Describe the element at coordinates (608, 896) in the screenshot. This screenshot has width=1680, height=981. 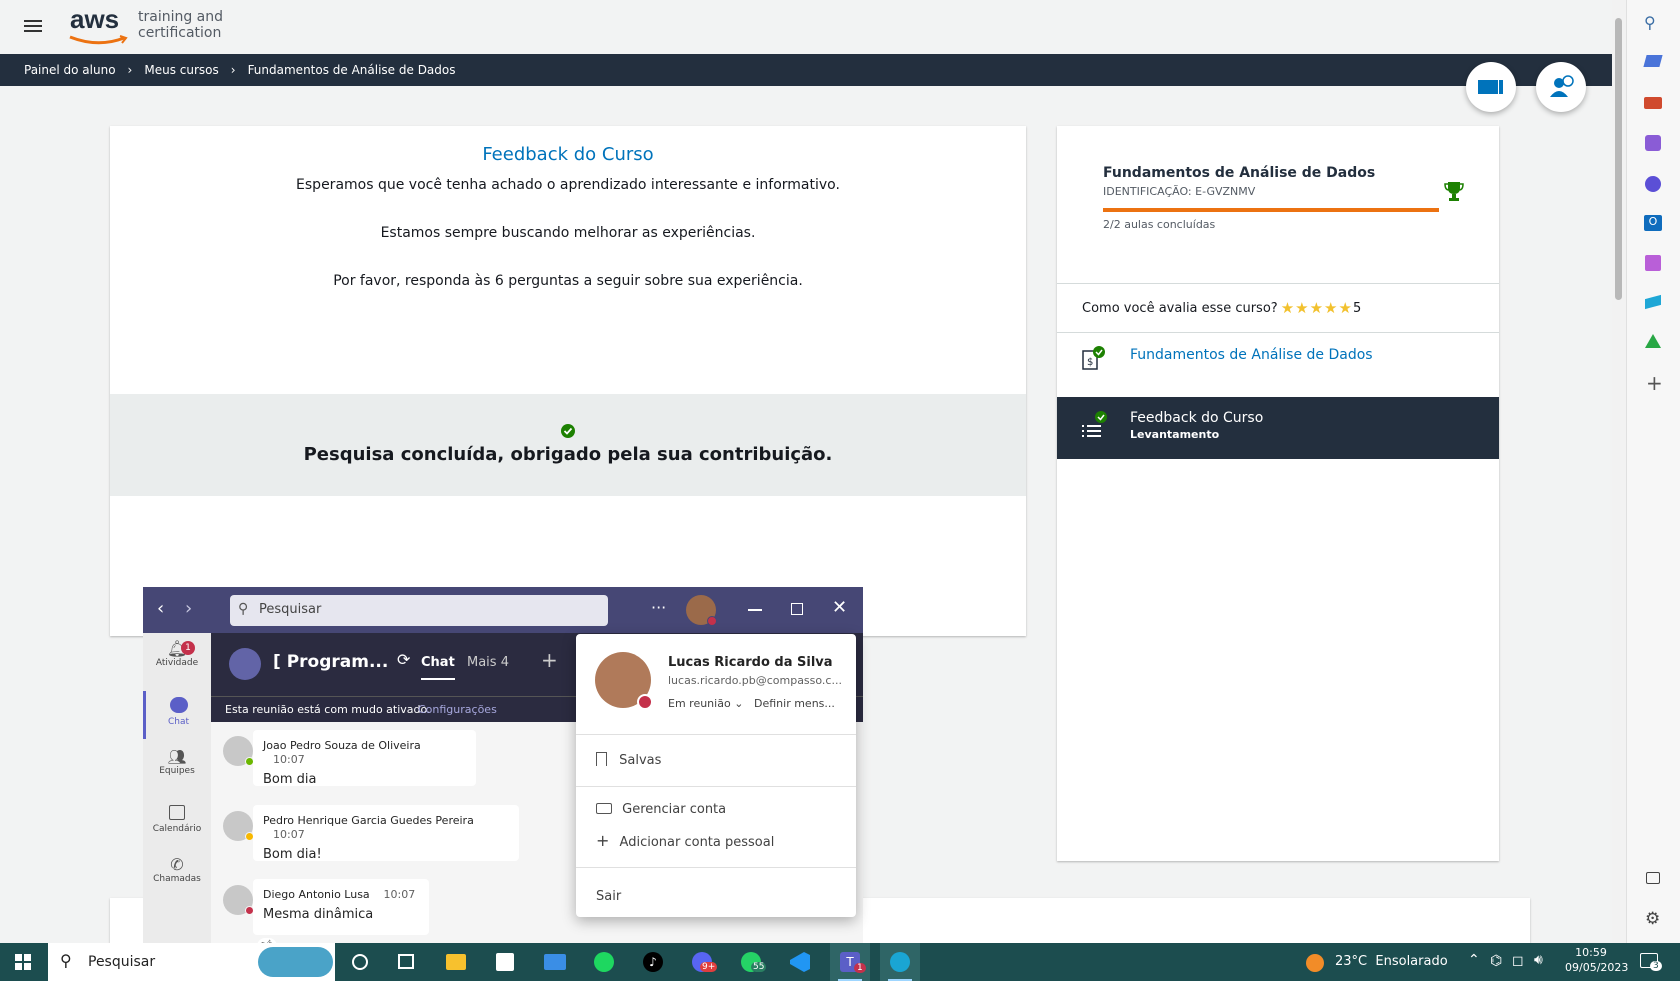
I see `menu-item-signout: Sair` at that location.